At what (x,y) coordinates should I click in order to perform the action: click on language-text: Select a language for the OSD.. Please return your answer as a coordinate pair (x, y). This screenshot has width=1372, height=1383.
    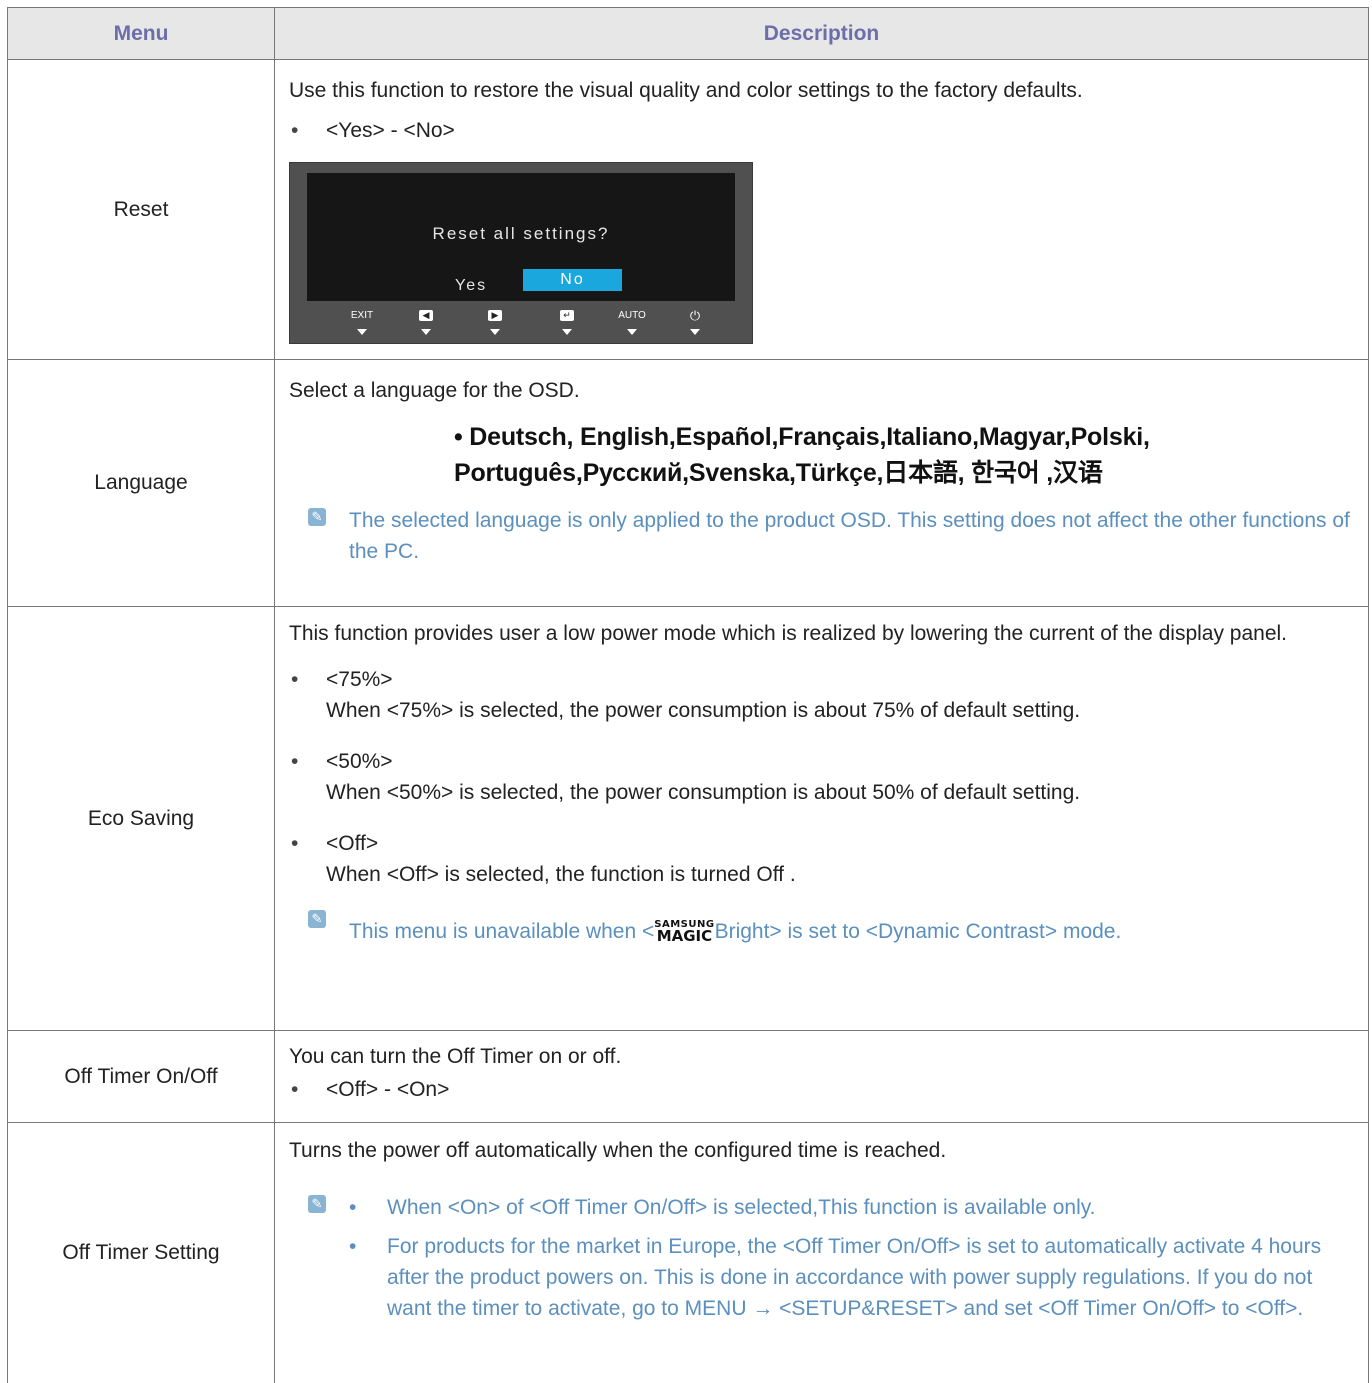
    Looking at the image, I should click on (434, 390).